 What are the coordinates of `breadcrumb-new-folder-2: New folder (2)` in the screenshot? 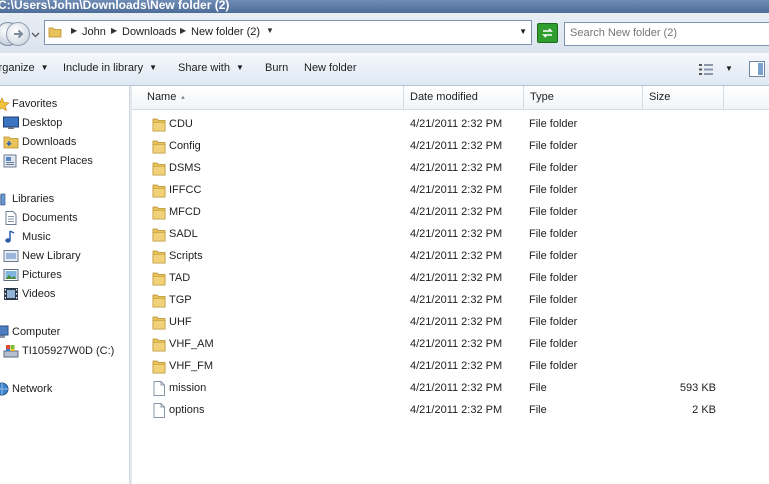 It's located at (225, 32).